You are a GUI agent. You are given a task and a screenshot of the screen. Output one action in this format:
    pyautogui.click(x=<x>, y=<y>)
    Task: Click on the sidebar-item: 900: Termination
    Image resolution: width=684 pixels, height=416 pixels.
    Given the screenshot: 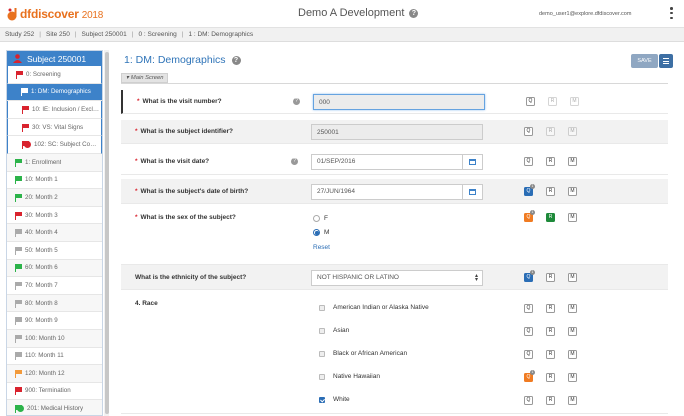 What is the action you would take?
    pyautogui.click(x=54, y=392)
    